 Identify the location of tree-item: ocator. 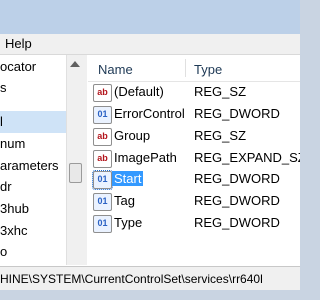
(33, 67).